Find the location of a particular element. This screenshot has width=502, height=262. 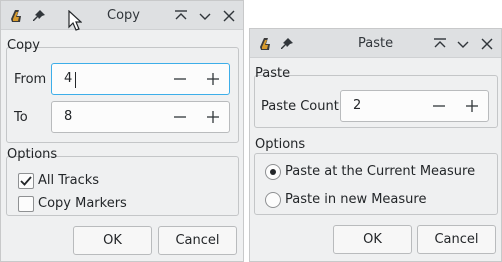

paste-count-spinbox: 2 is located at coordinates (414, 106).